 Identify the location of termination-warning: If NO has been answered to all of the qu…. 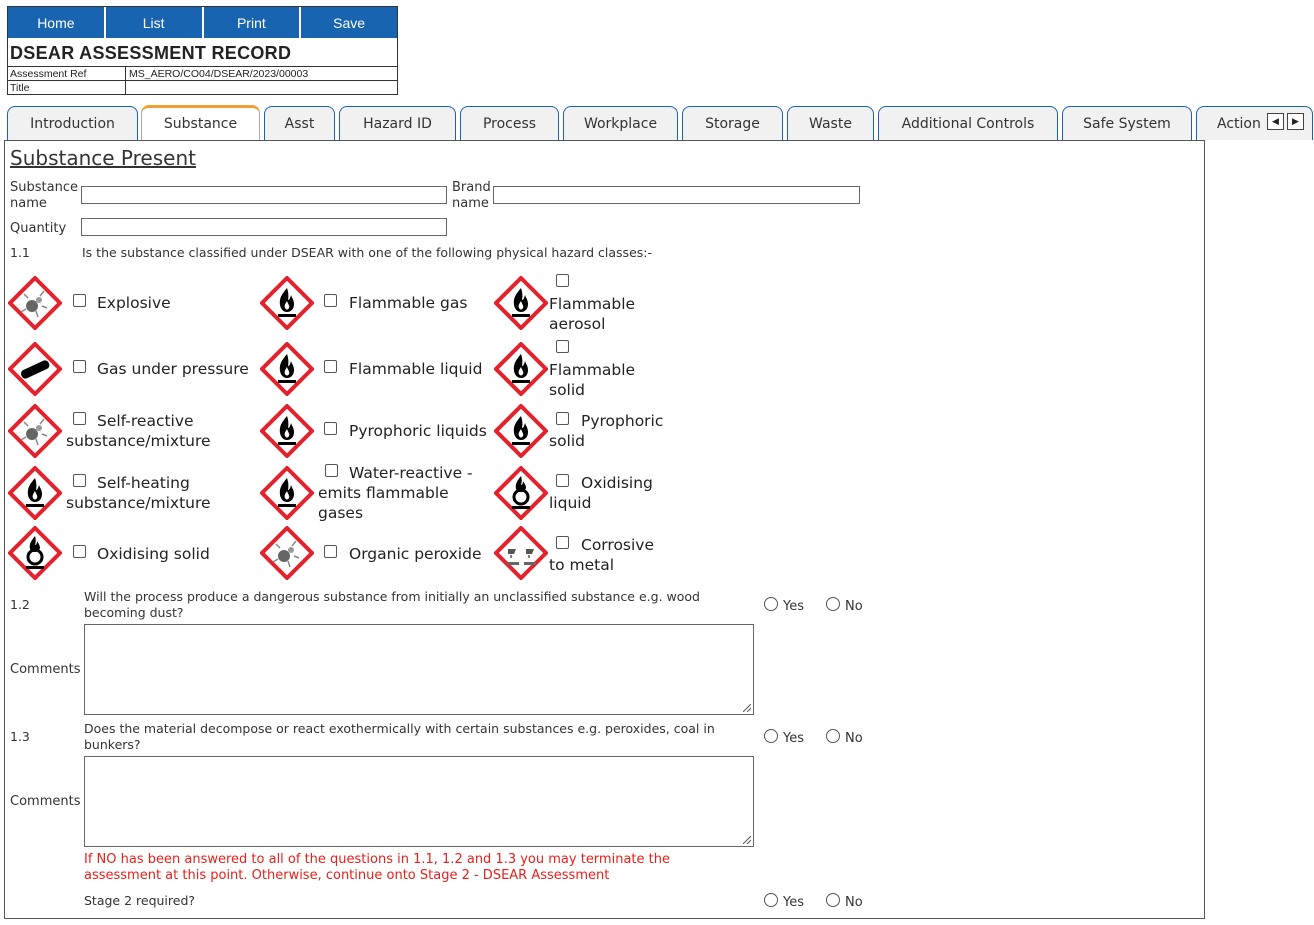
(377, 868).